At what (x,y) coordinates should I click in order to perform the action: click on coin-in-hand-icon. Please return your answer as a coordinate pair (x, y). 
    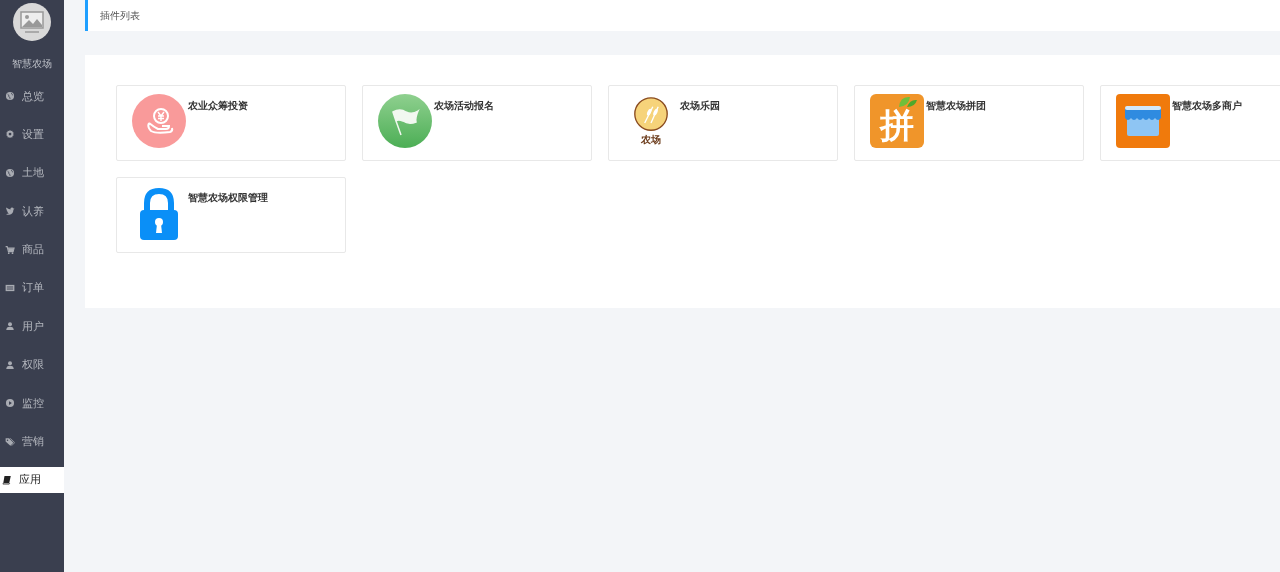
    Looking at the image, I should click on (159, 121).